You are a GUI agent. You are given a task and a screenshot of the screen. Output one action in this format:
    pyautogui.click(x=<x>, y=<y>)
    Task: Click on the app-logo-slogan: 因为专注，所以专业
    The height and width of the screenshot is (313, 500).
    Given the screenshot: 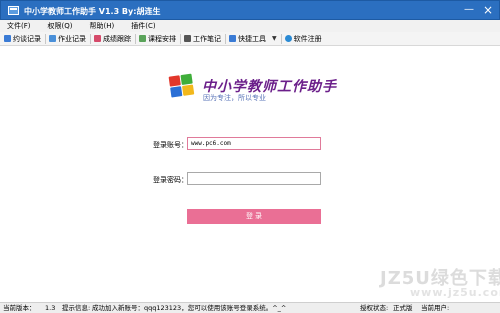 What is the action you would take?
    pyautogui.click(x=234, y=98)
    